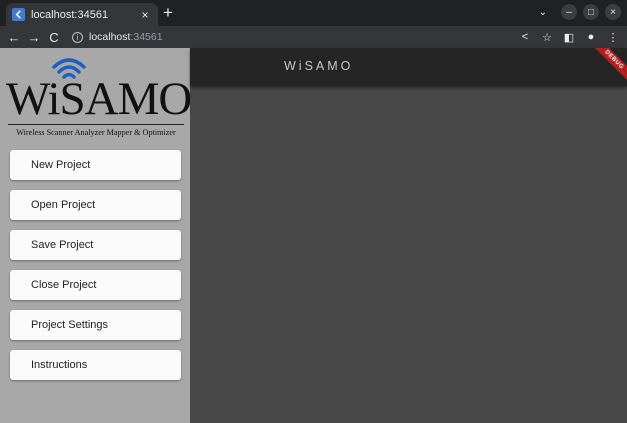 Image resolution: width=627 pixels, height=423 pixels. What do you see at coordinates (34, 37) in the screenshot?
I see `forward-button: →` at bounding box center [34, 37].